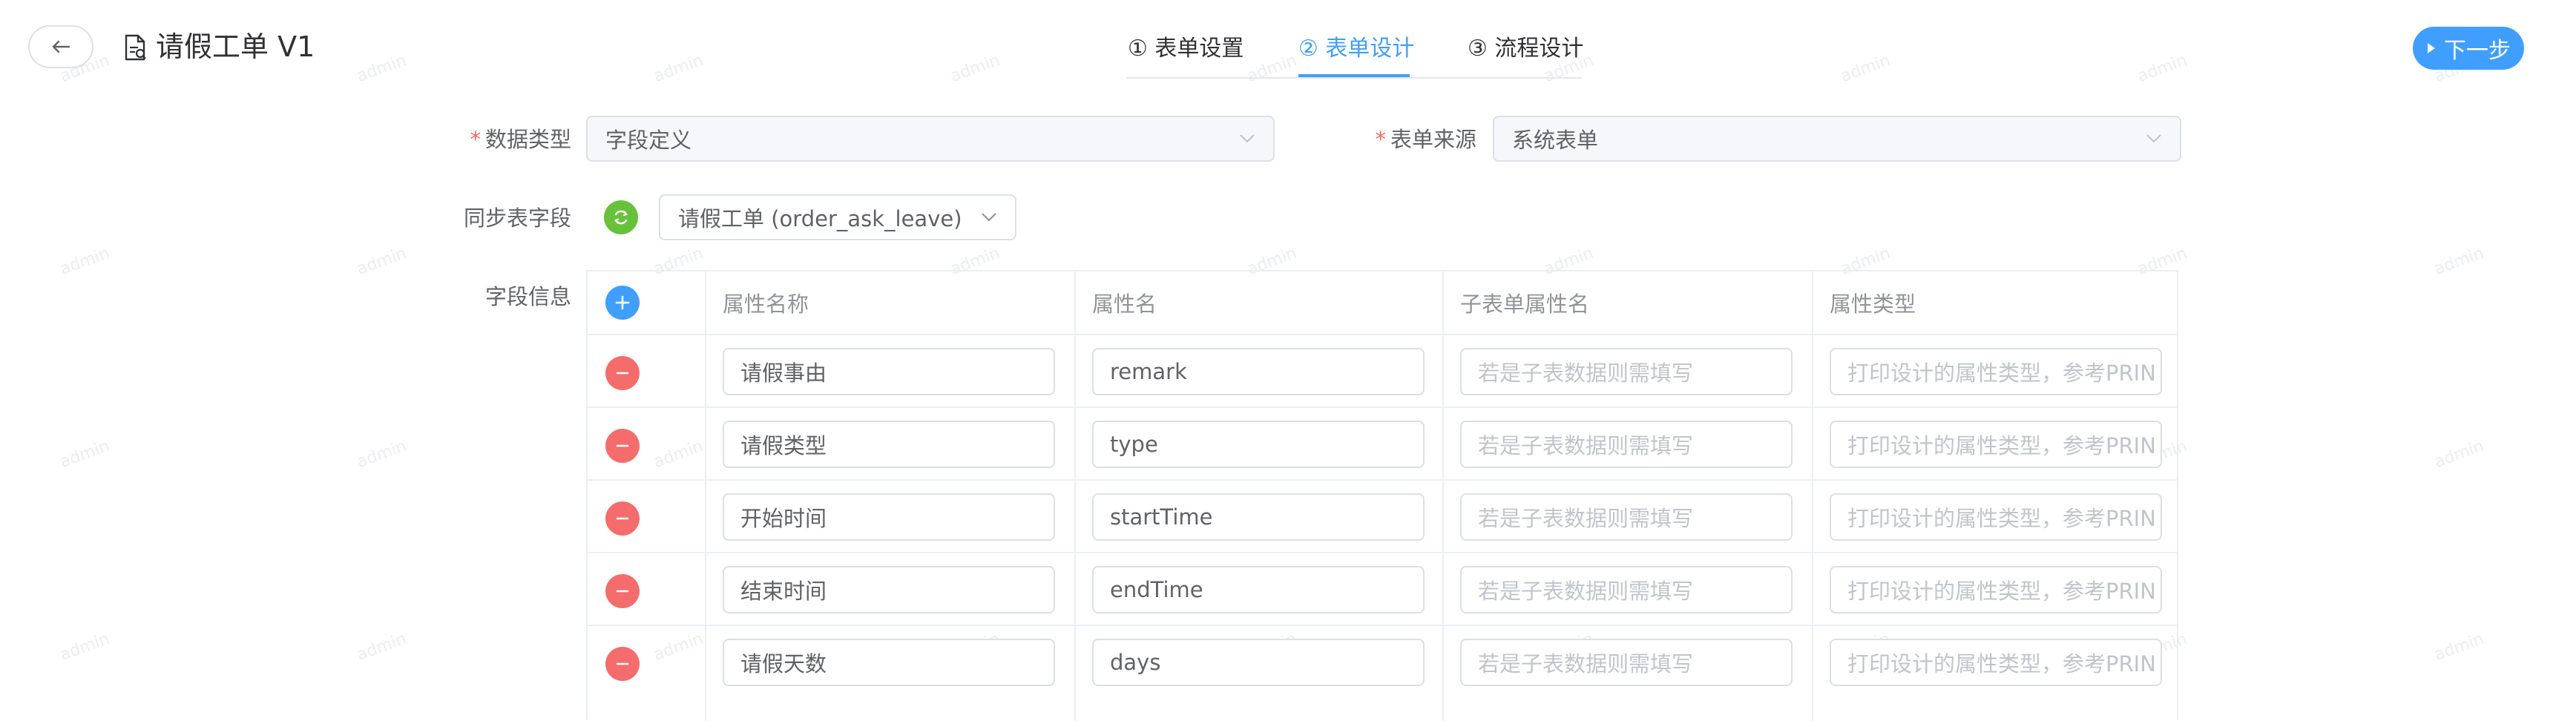 Image resolution: width=2576 pixels, height=721 pixels. What do you see at coordinates (1873, 305) in the screenshot?
I see `column-header-type: 属性类型` at bounding box center [1873, 305].